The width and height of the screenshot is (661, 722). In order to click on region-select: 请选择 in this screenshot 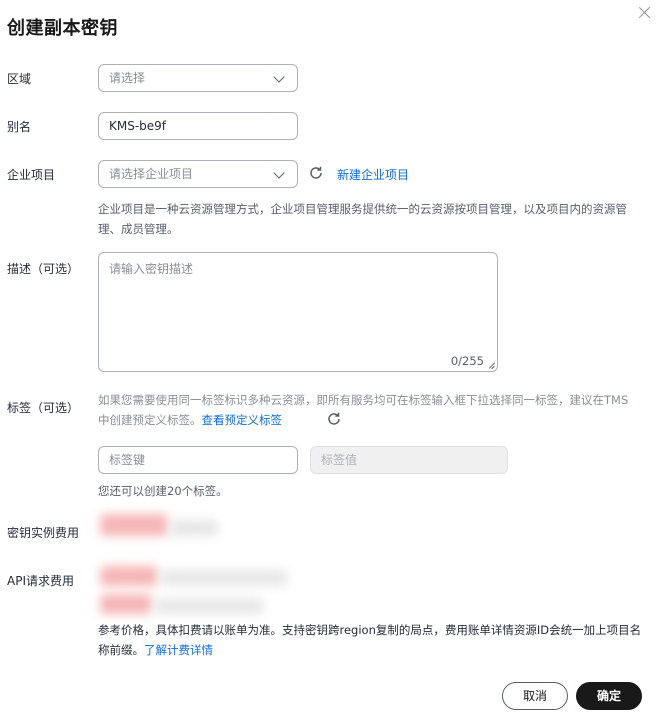, I will do `click(198, 78)`.